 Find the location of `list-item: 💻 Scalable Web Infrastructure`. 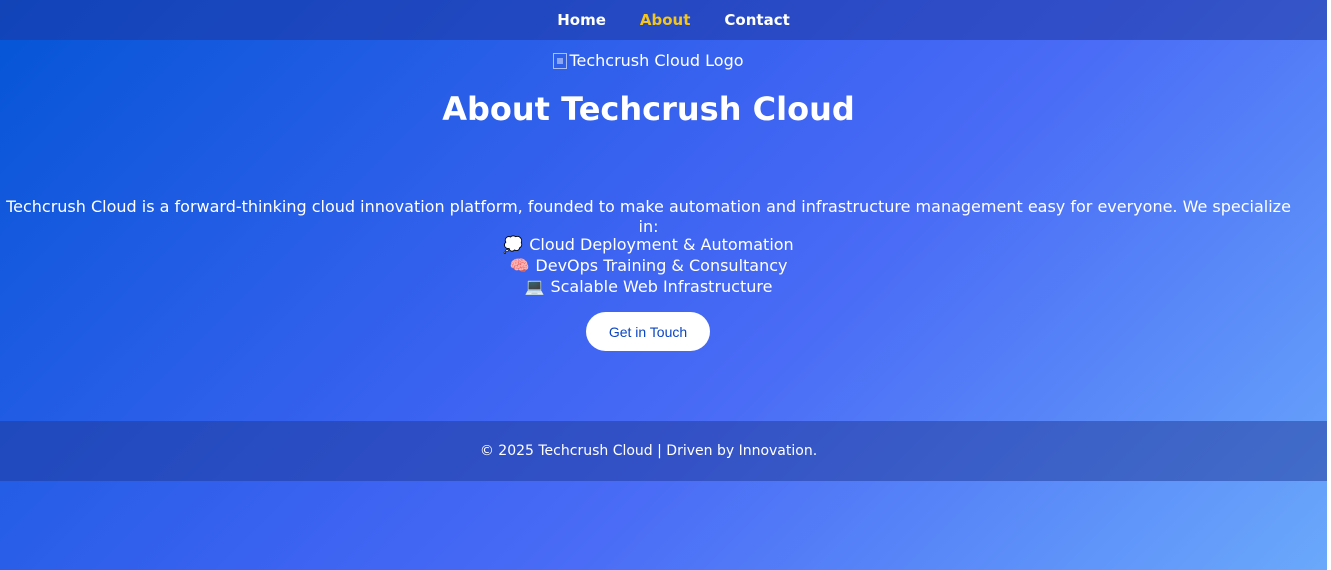

list-item: 💻 Scalable Web Infrastructure is located at coordinates (648, 286).